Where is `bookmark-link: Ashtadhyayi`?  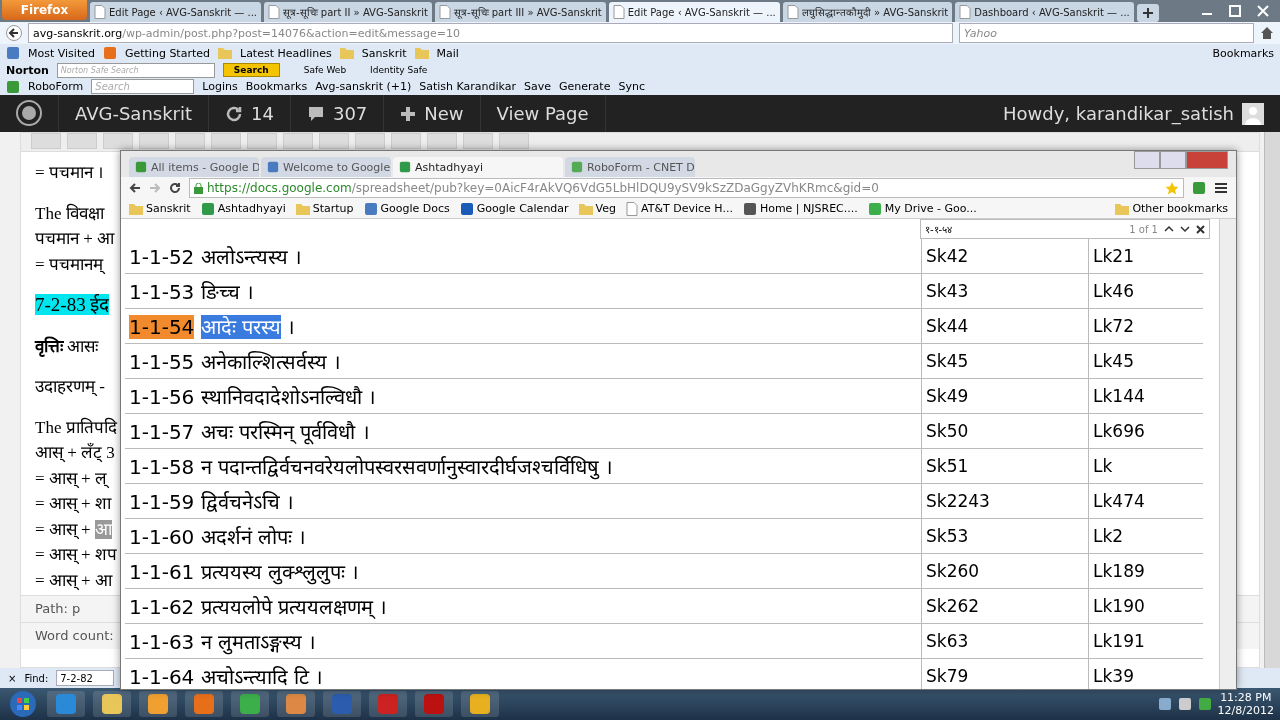
bookmark-link: Ashtadhyayi is located at coordinates (251, 208).